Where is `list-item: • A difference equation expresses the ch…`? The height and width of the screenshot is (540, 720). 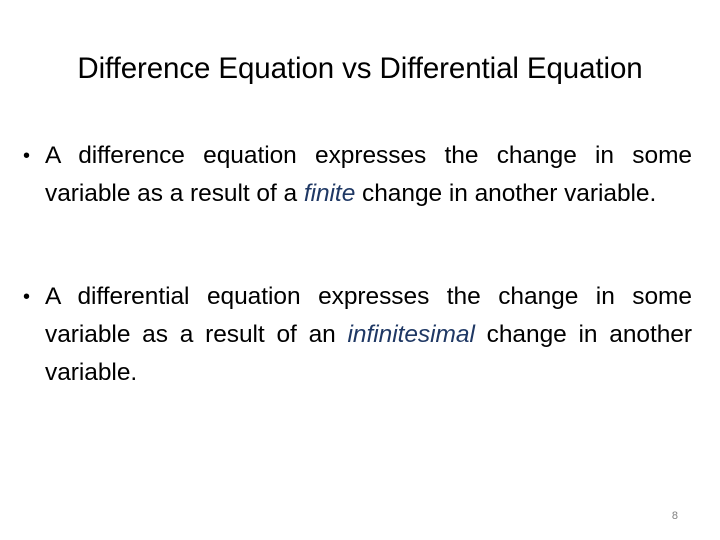 list-item: • A difference equation expresses the ch… is located at coordinates (355, 175).